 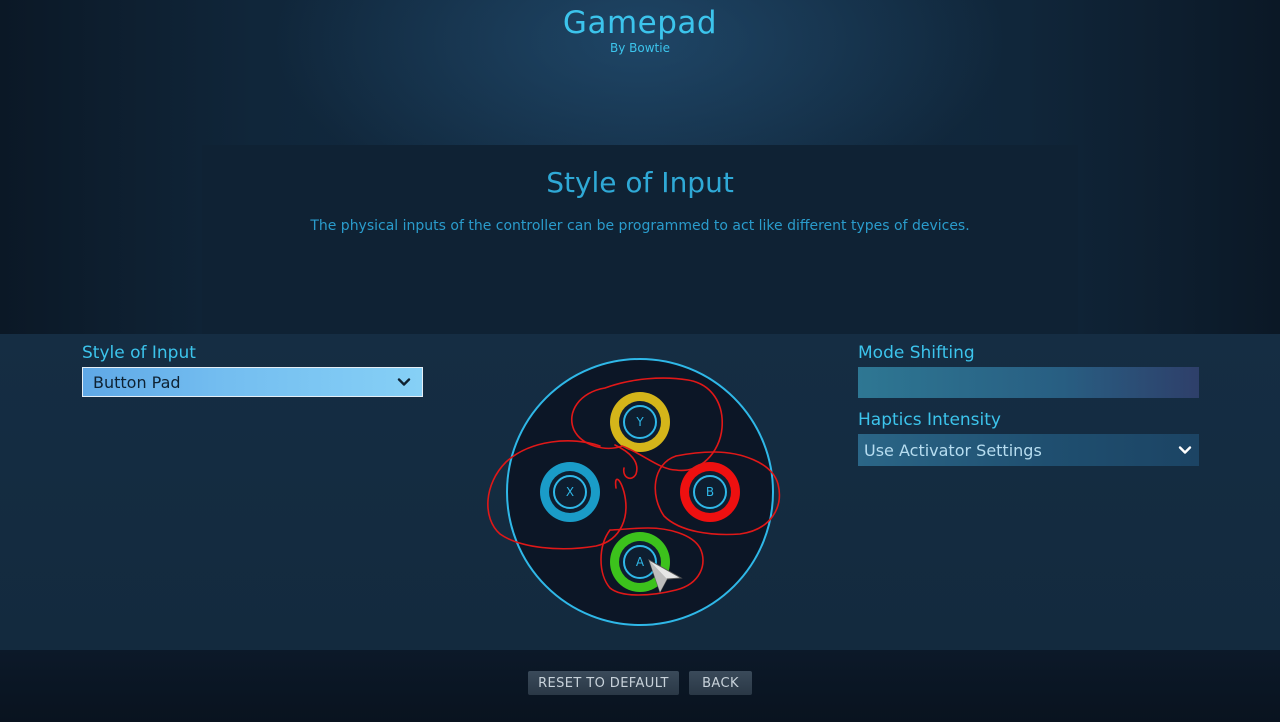 I want to click on pad-button-a: A, so click(x=640, y=562).